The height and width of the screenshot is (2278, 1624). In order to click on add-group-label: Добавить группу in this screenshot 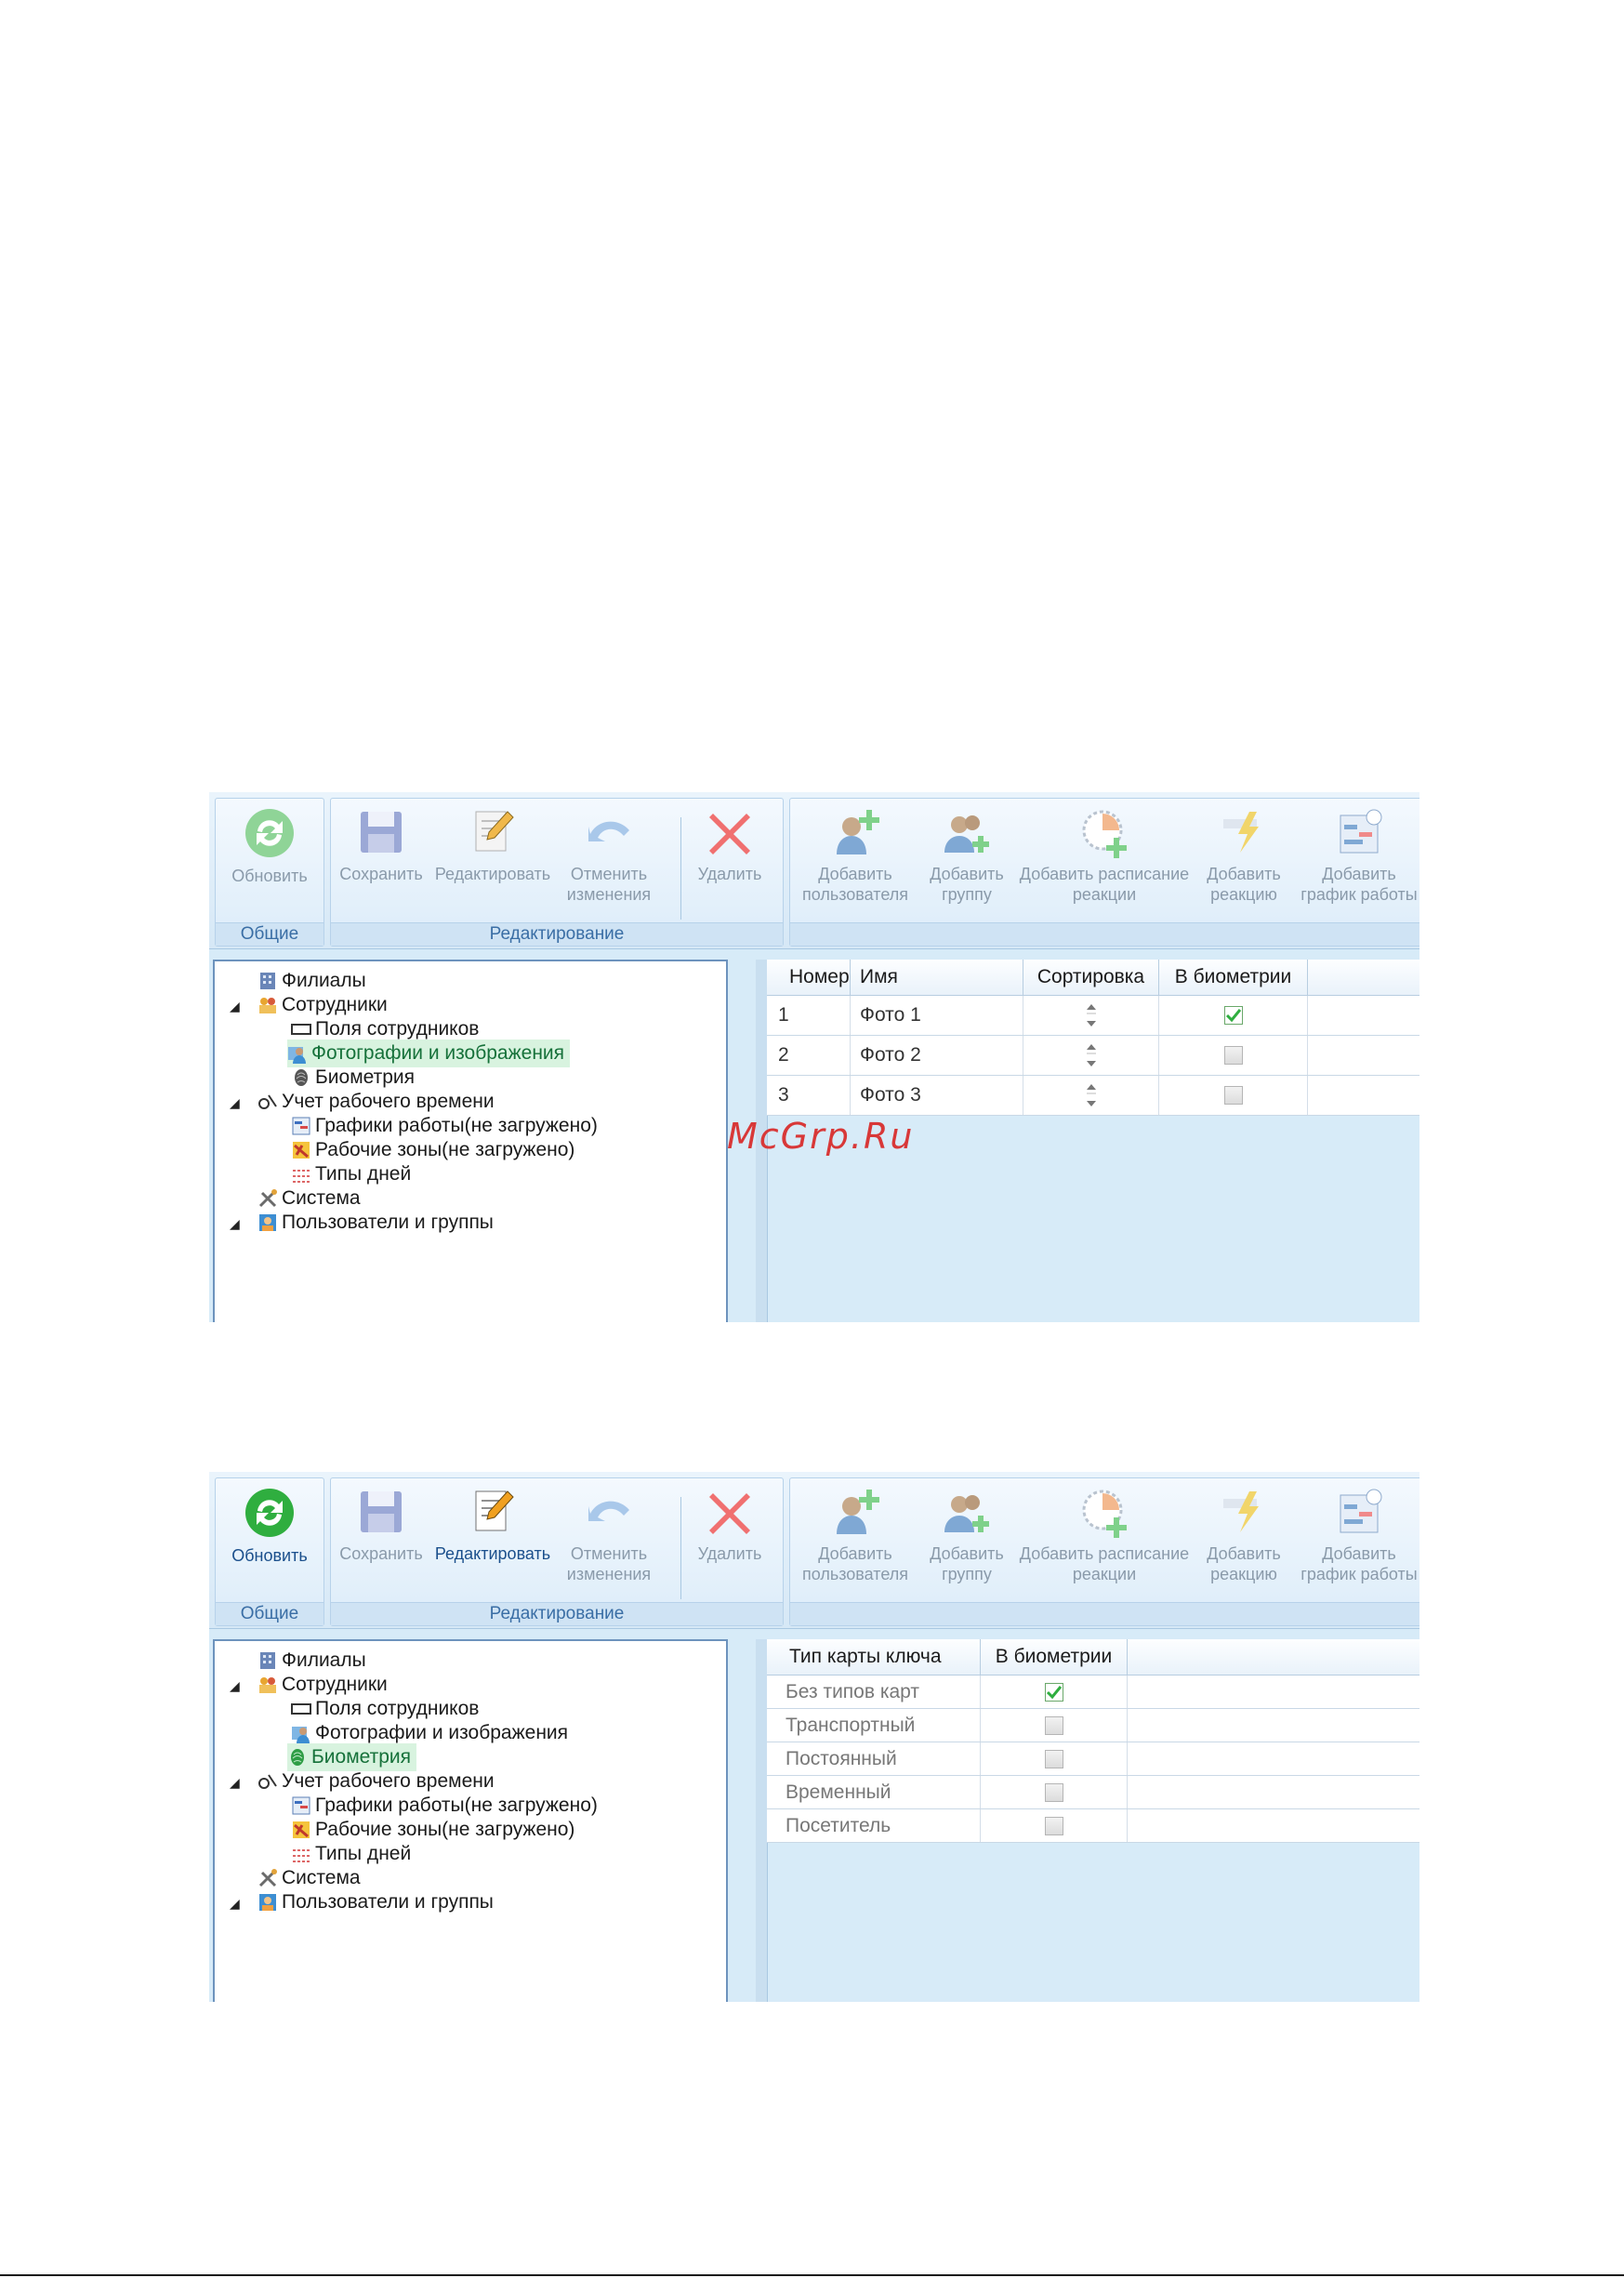, I will do `click(967, 884)`.